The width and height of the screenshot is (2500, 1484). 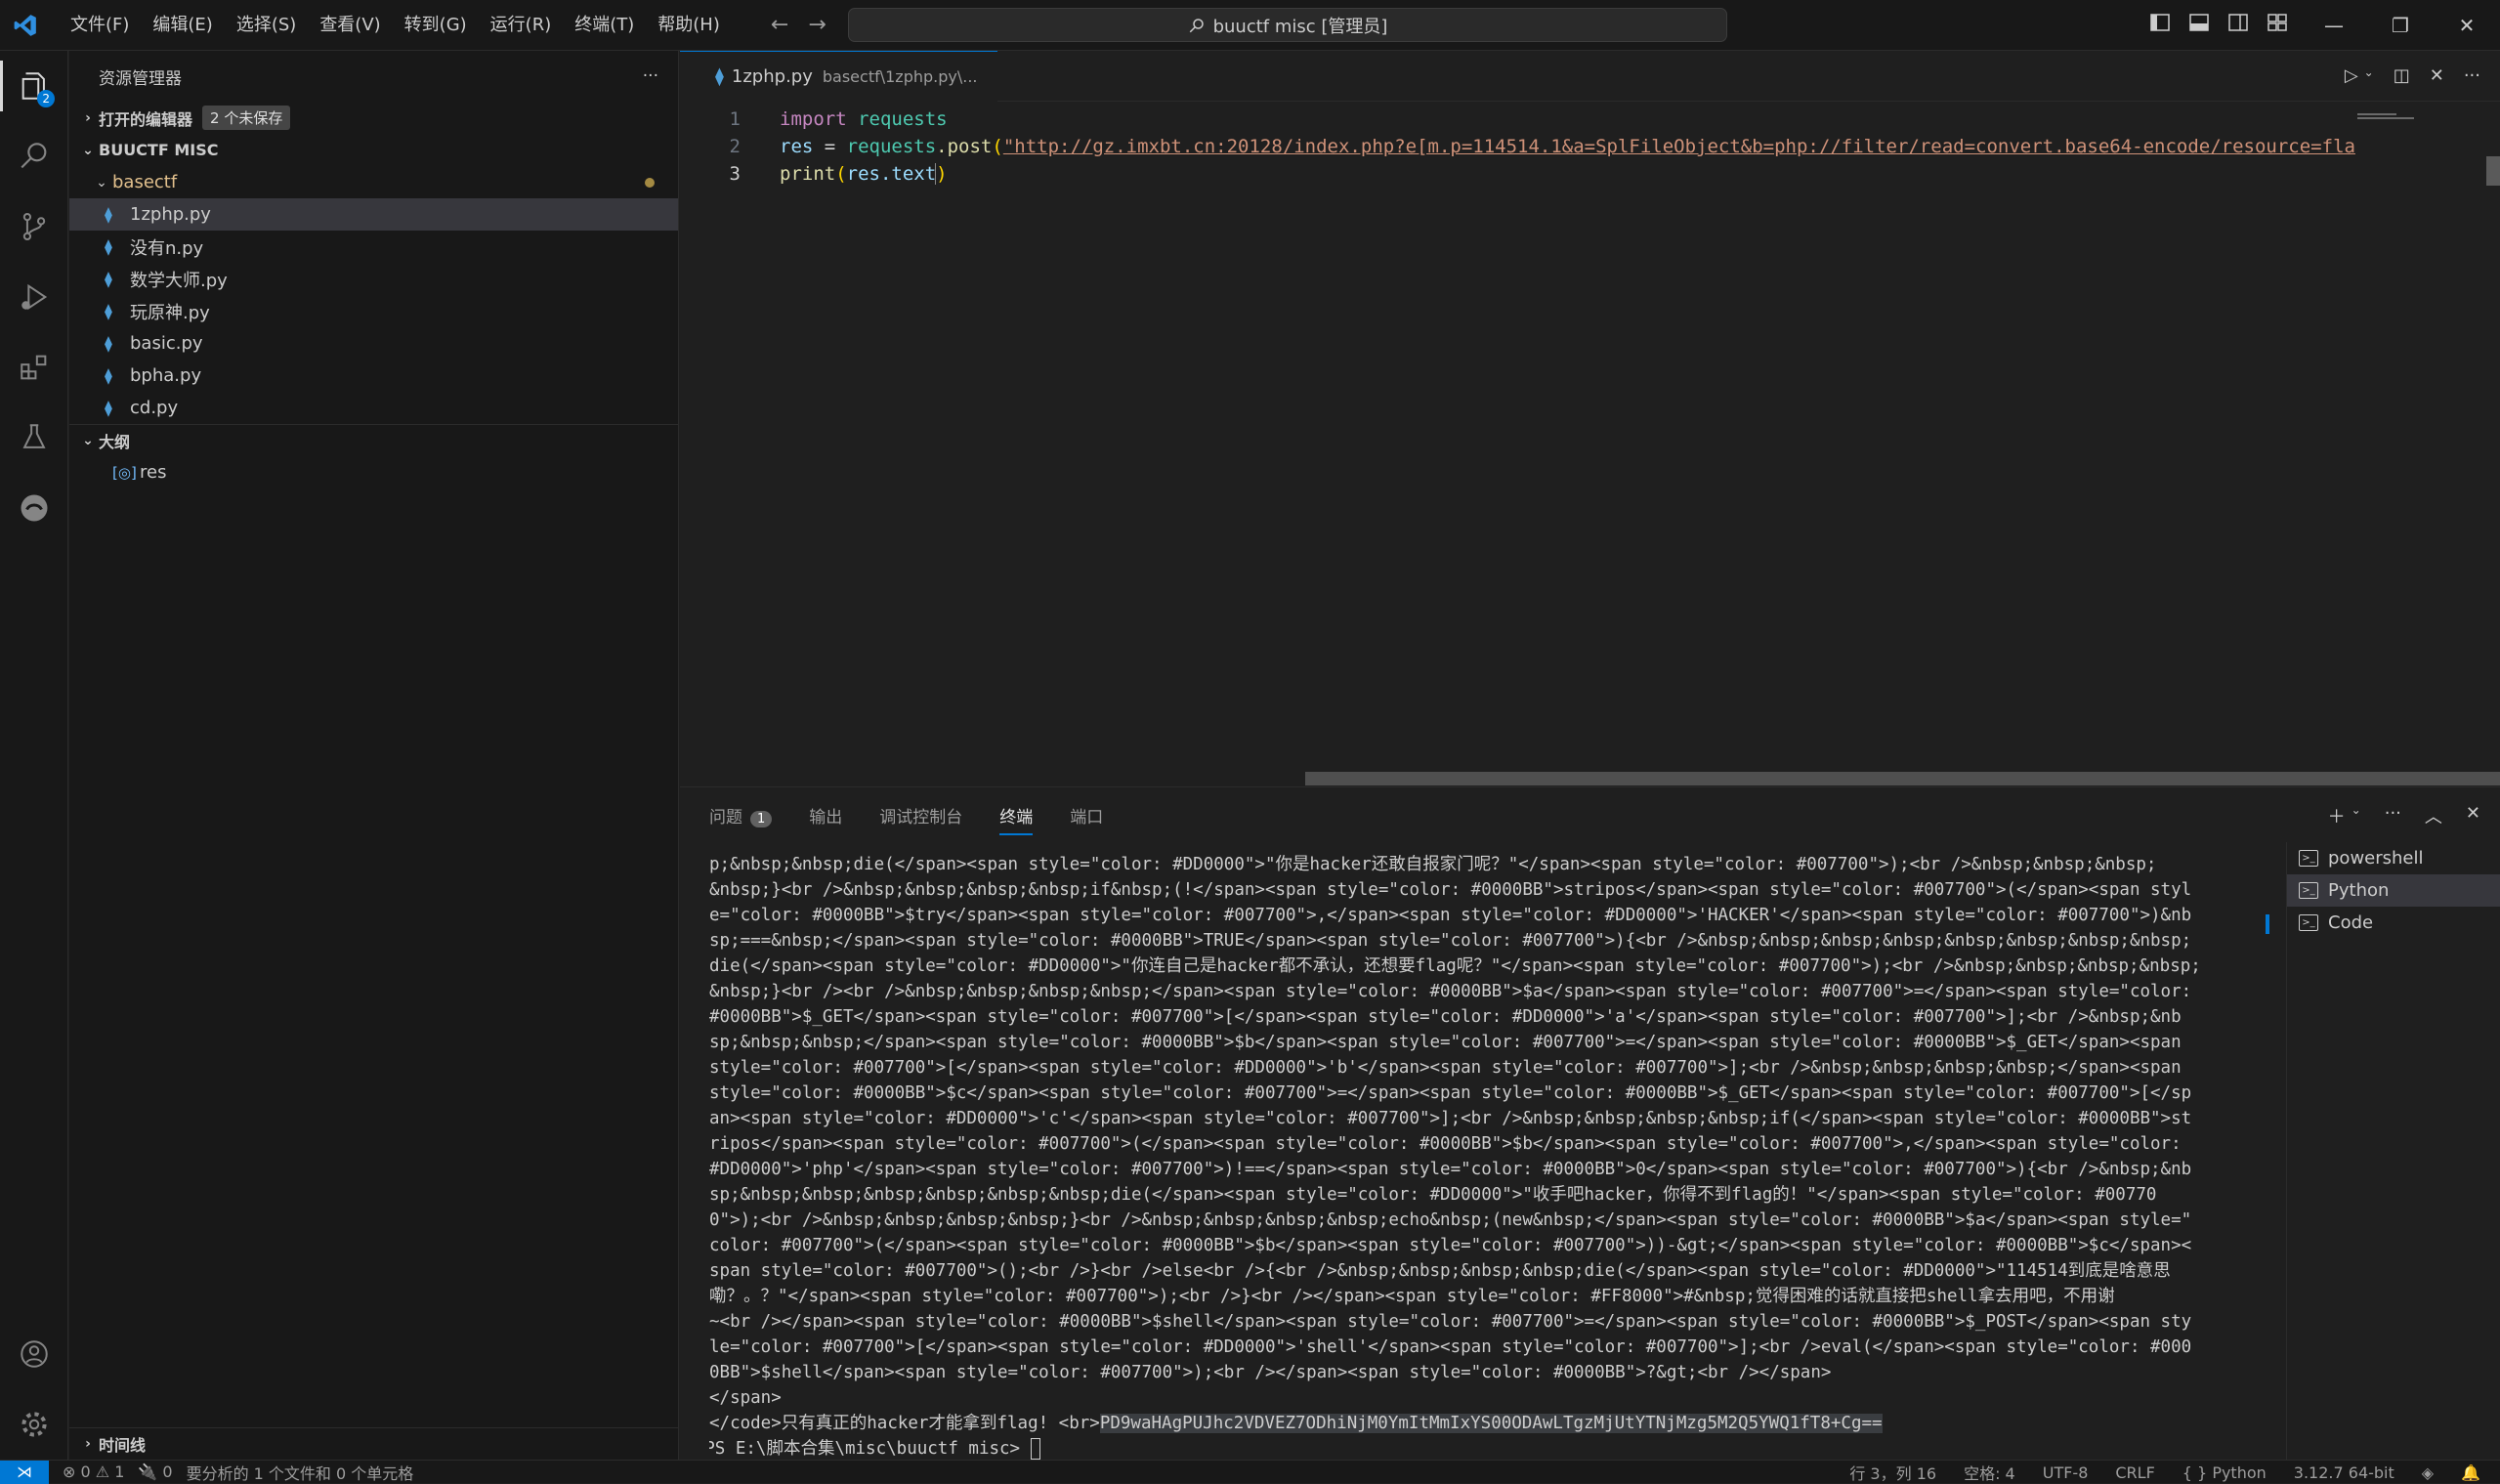 I want to click on file-item: ⧫ 数学大师.py, so click(x=374, y=279).